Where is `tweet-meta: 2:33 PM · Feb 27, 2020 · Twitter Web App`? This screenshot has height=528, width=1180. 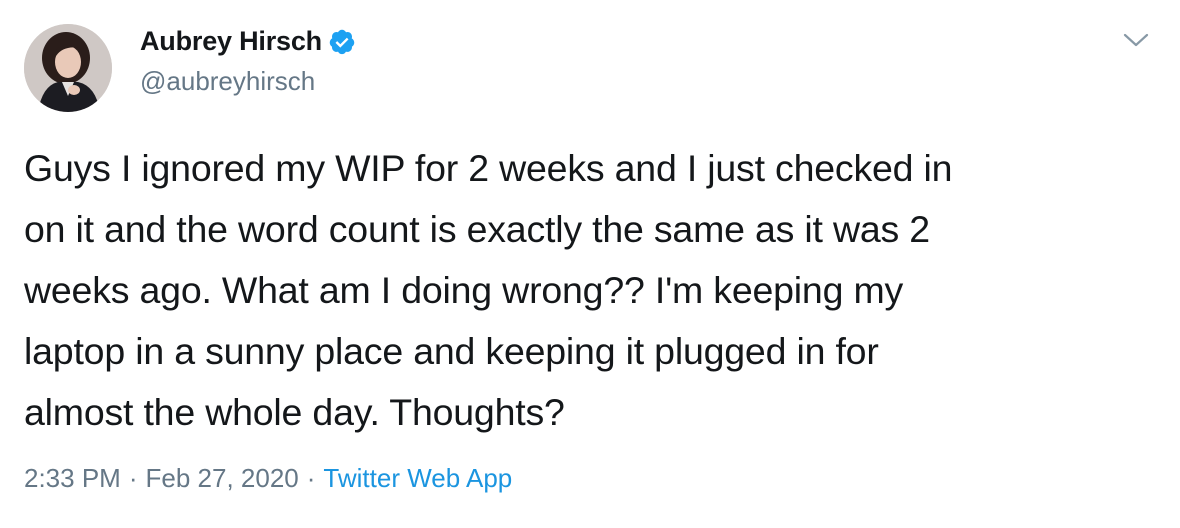 tweet-meta: 2:33 PM · Feb 27, 2020 · Twitter Web App is located at coordinates (268, 478).